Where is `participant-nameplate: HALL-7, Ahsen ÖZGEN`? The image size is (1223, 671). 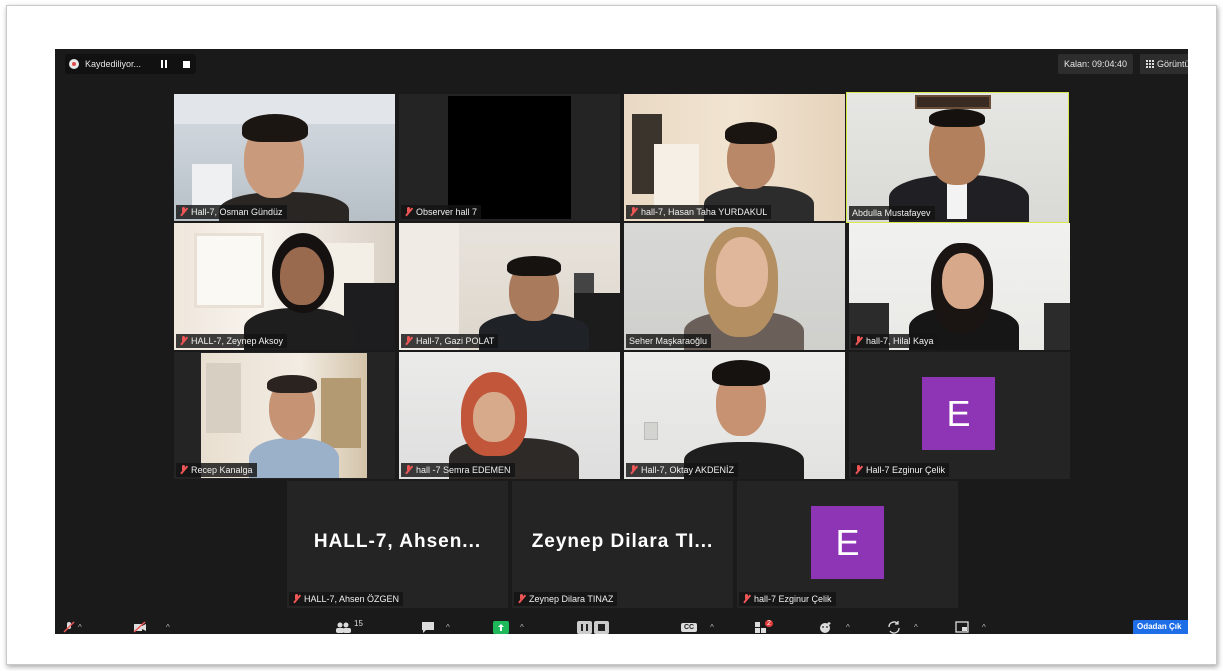
participant-nameplate: HALL-7, Ahsen ÖZGEN is located at coordinates (346, 599).